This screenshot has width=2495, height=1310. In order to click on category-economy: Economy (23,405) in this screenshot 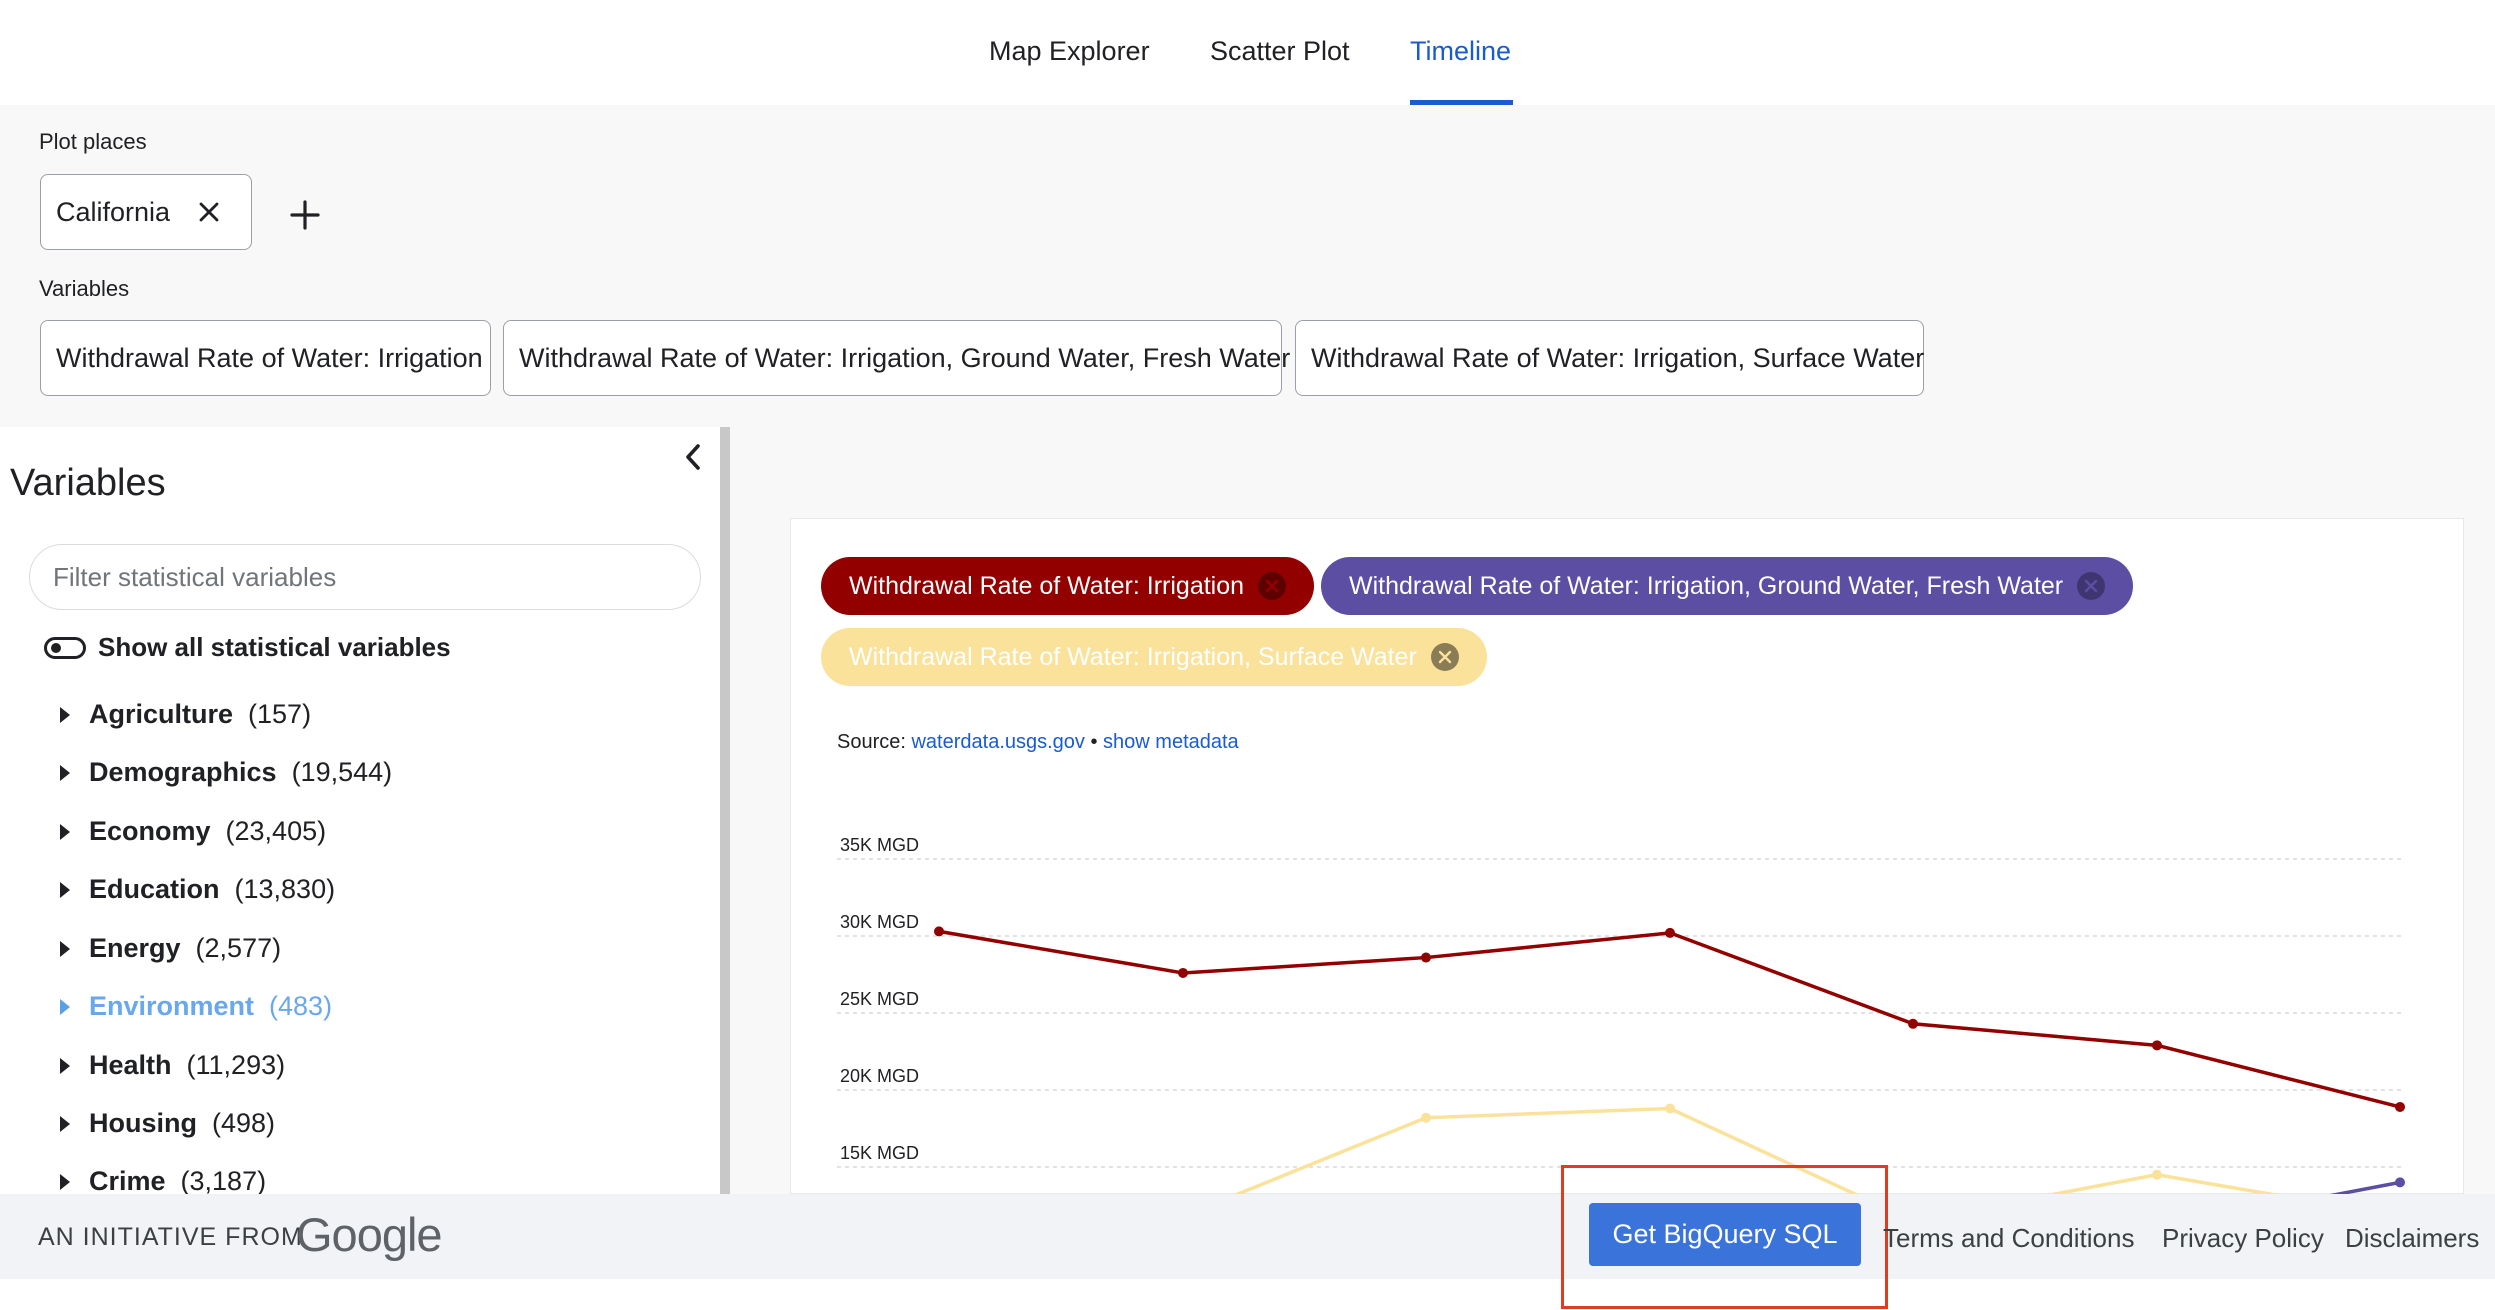, I will do `click(193, 831)`.